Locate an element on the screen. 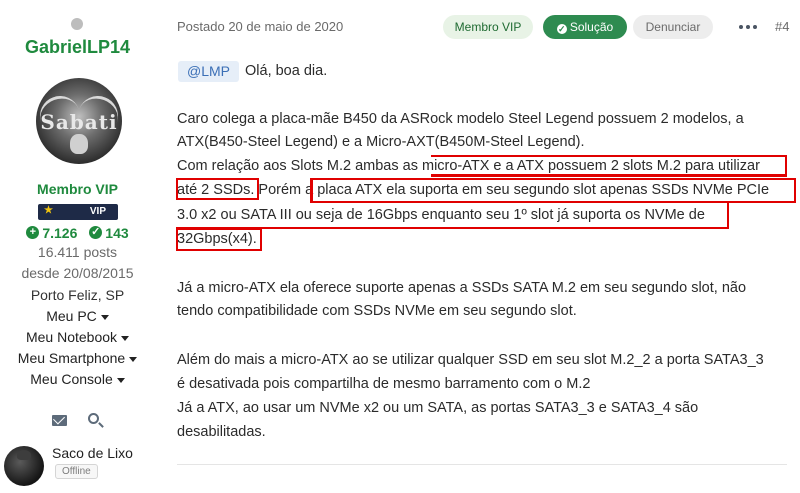  solution-button: ✓ Solução is located at coordinates (585, 27).